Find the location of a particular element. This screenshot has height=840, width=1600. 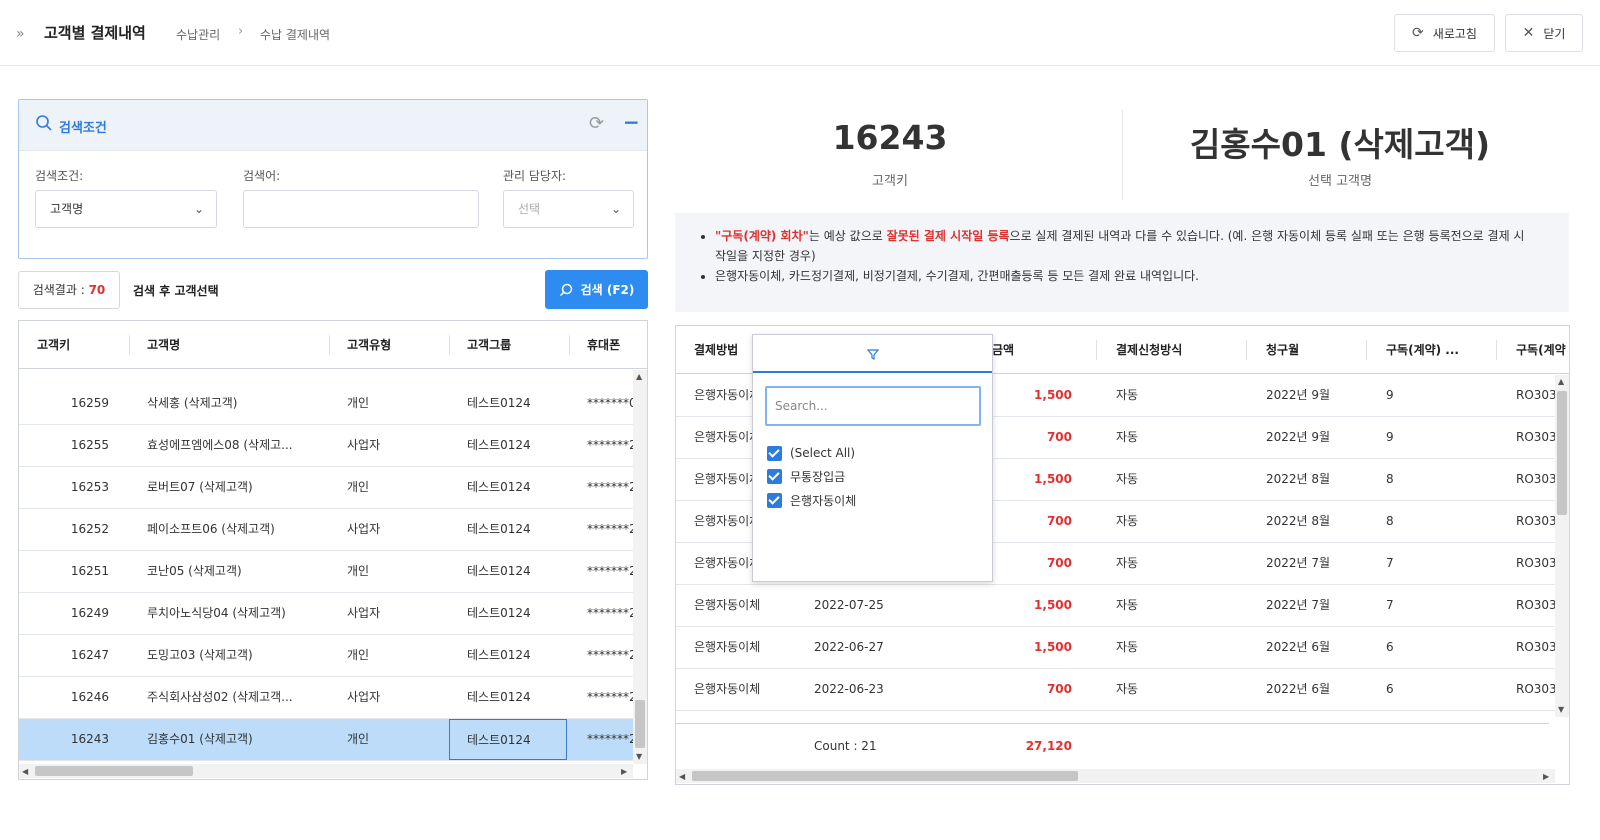

table-cell: 16251 is located at coordinates (73, 571).